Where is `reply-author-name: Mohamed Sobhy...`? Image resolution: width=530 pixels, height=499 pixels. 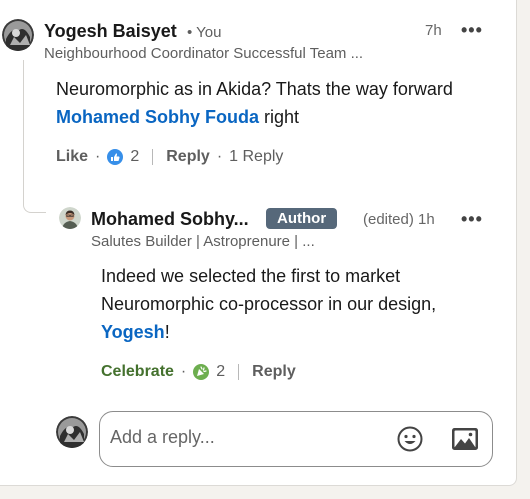
reply-author-name: Mohamed Sobhy... is located at coordinates (170, 219).